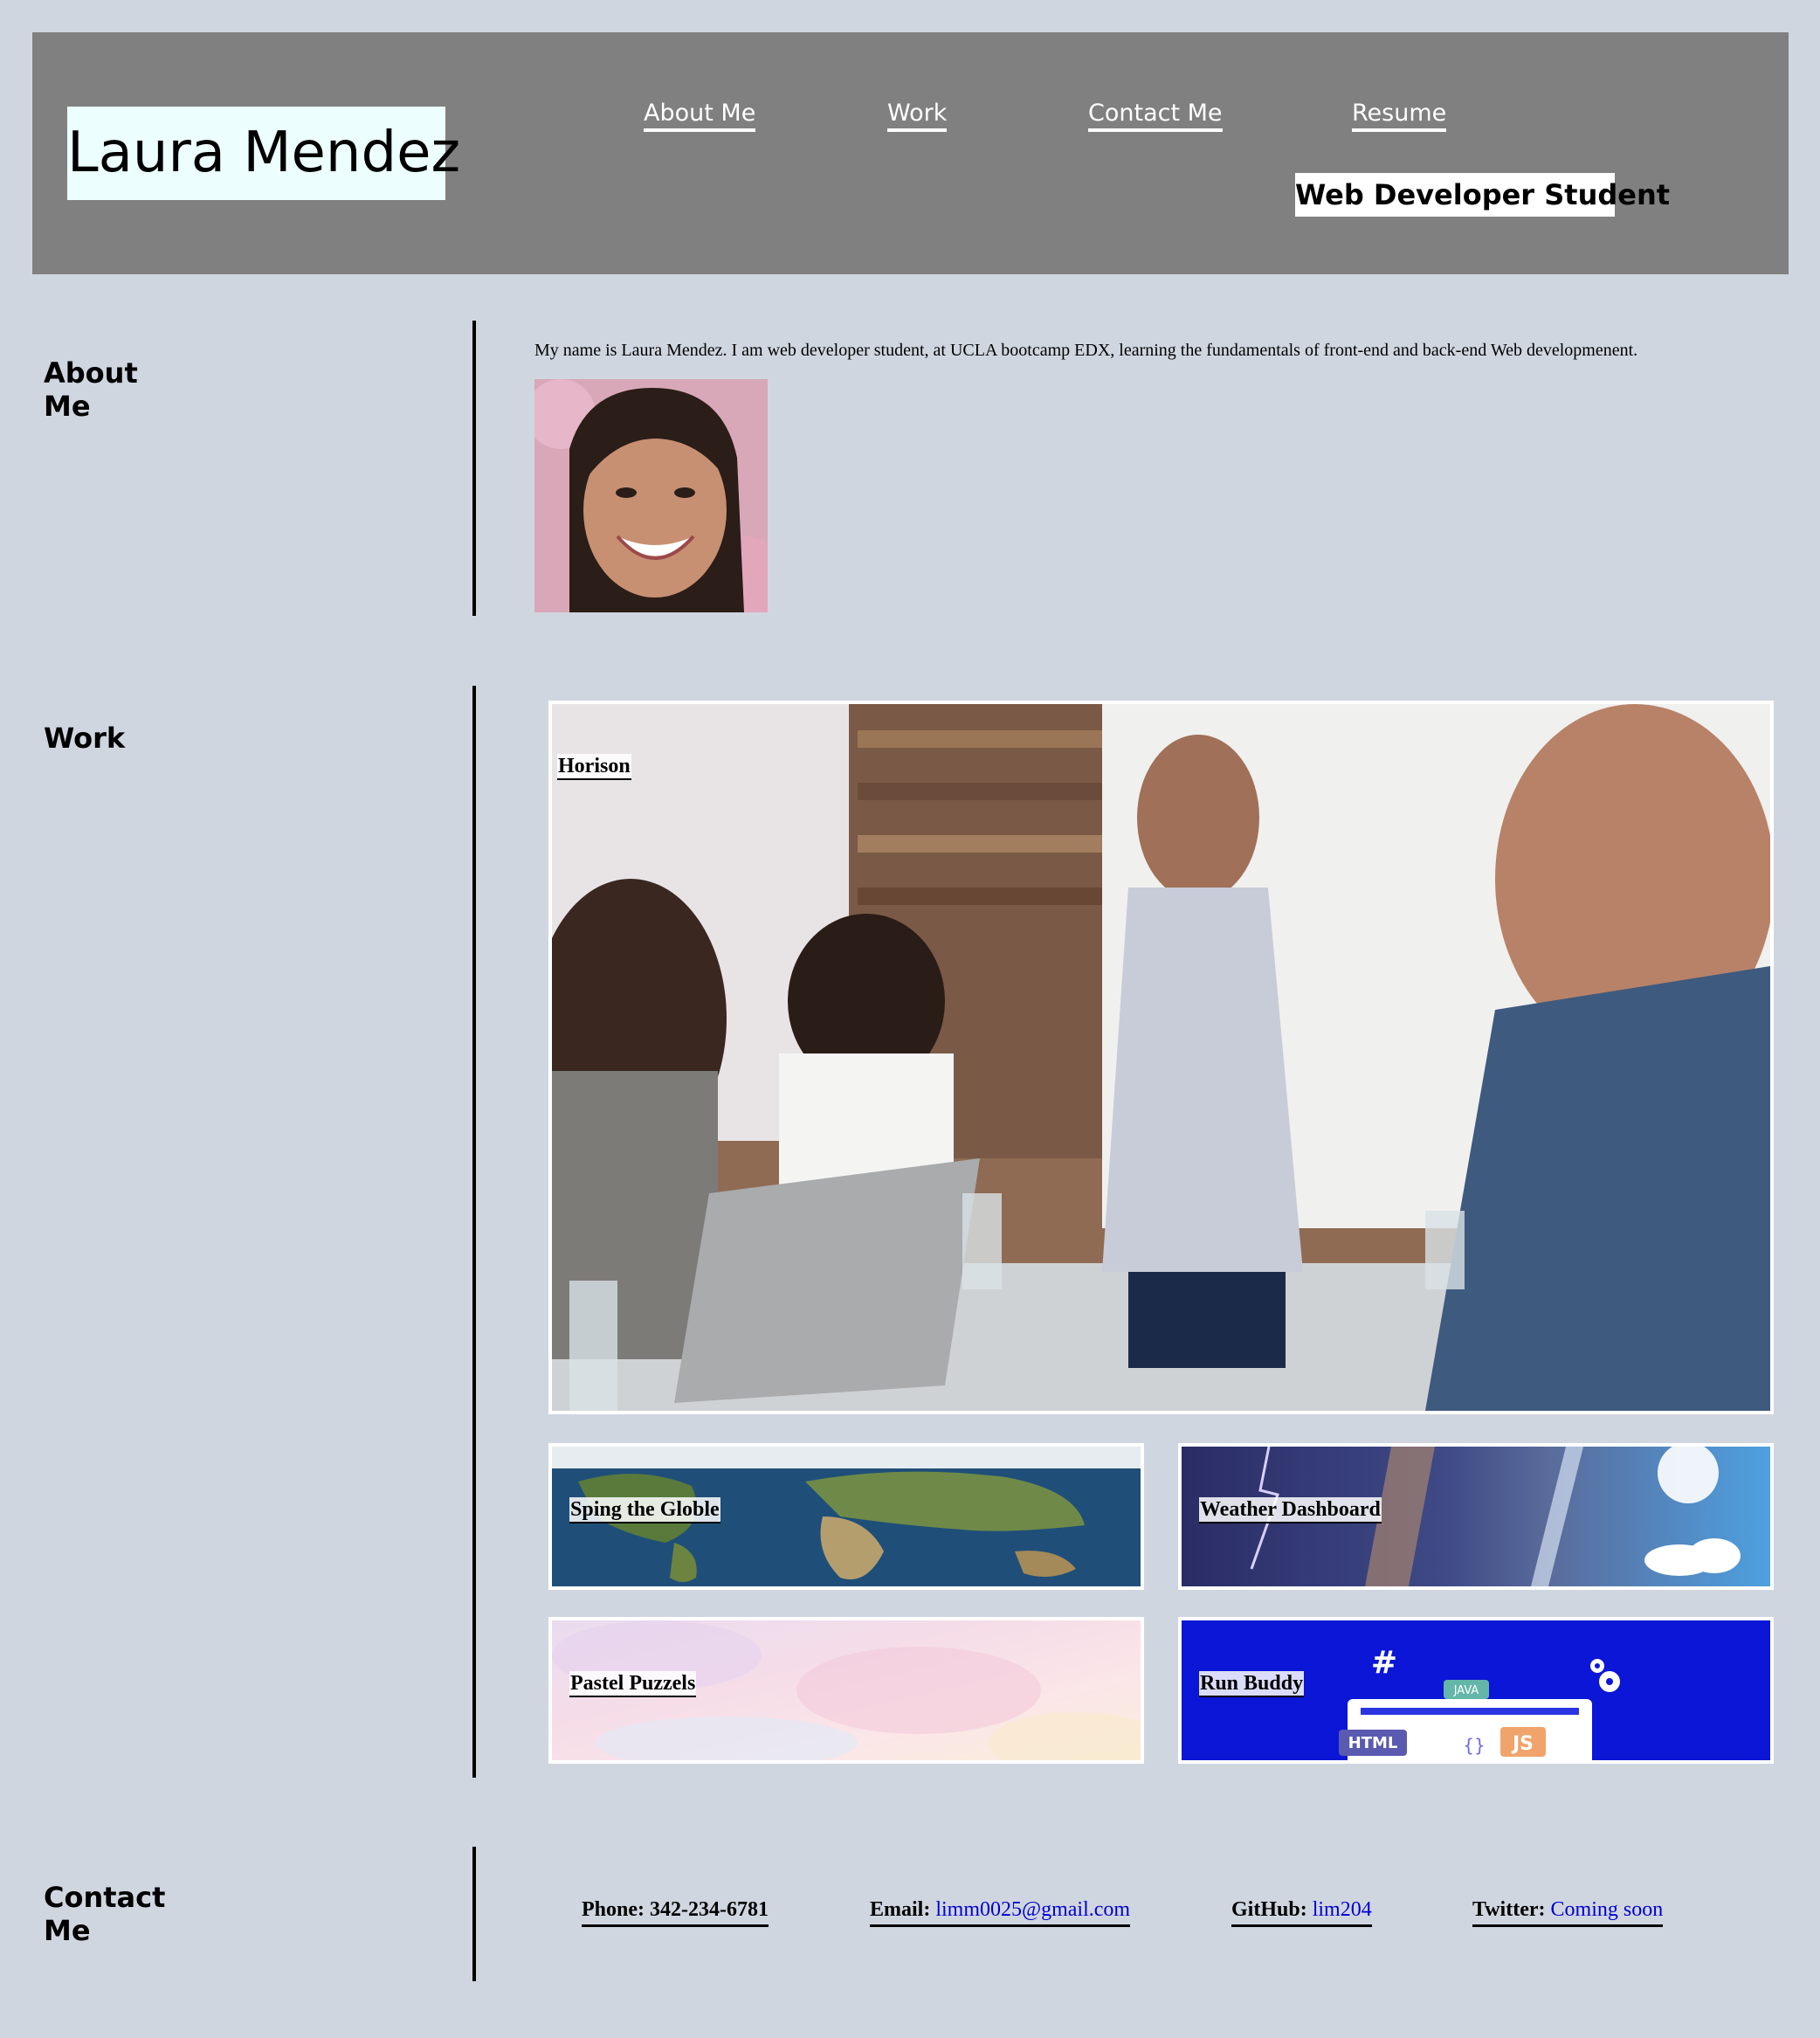 Image resolution: width=1820 pixels, height=2038 pixels. Describe the element at coordinates (105, 1914) in the screenshot. I see `section-title-contact: Contact Me` at that location.